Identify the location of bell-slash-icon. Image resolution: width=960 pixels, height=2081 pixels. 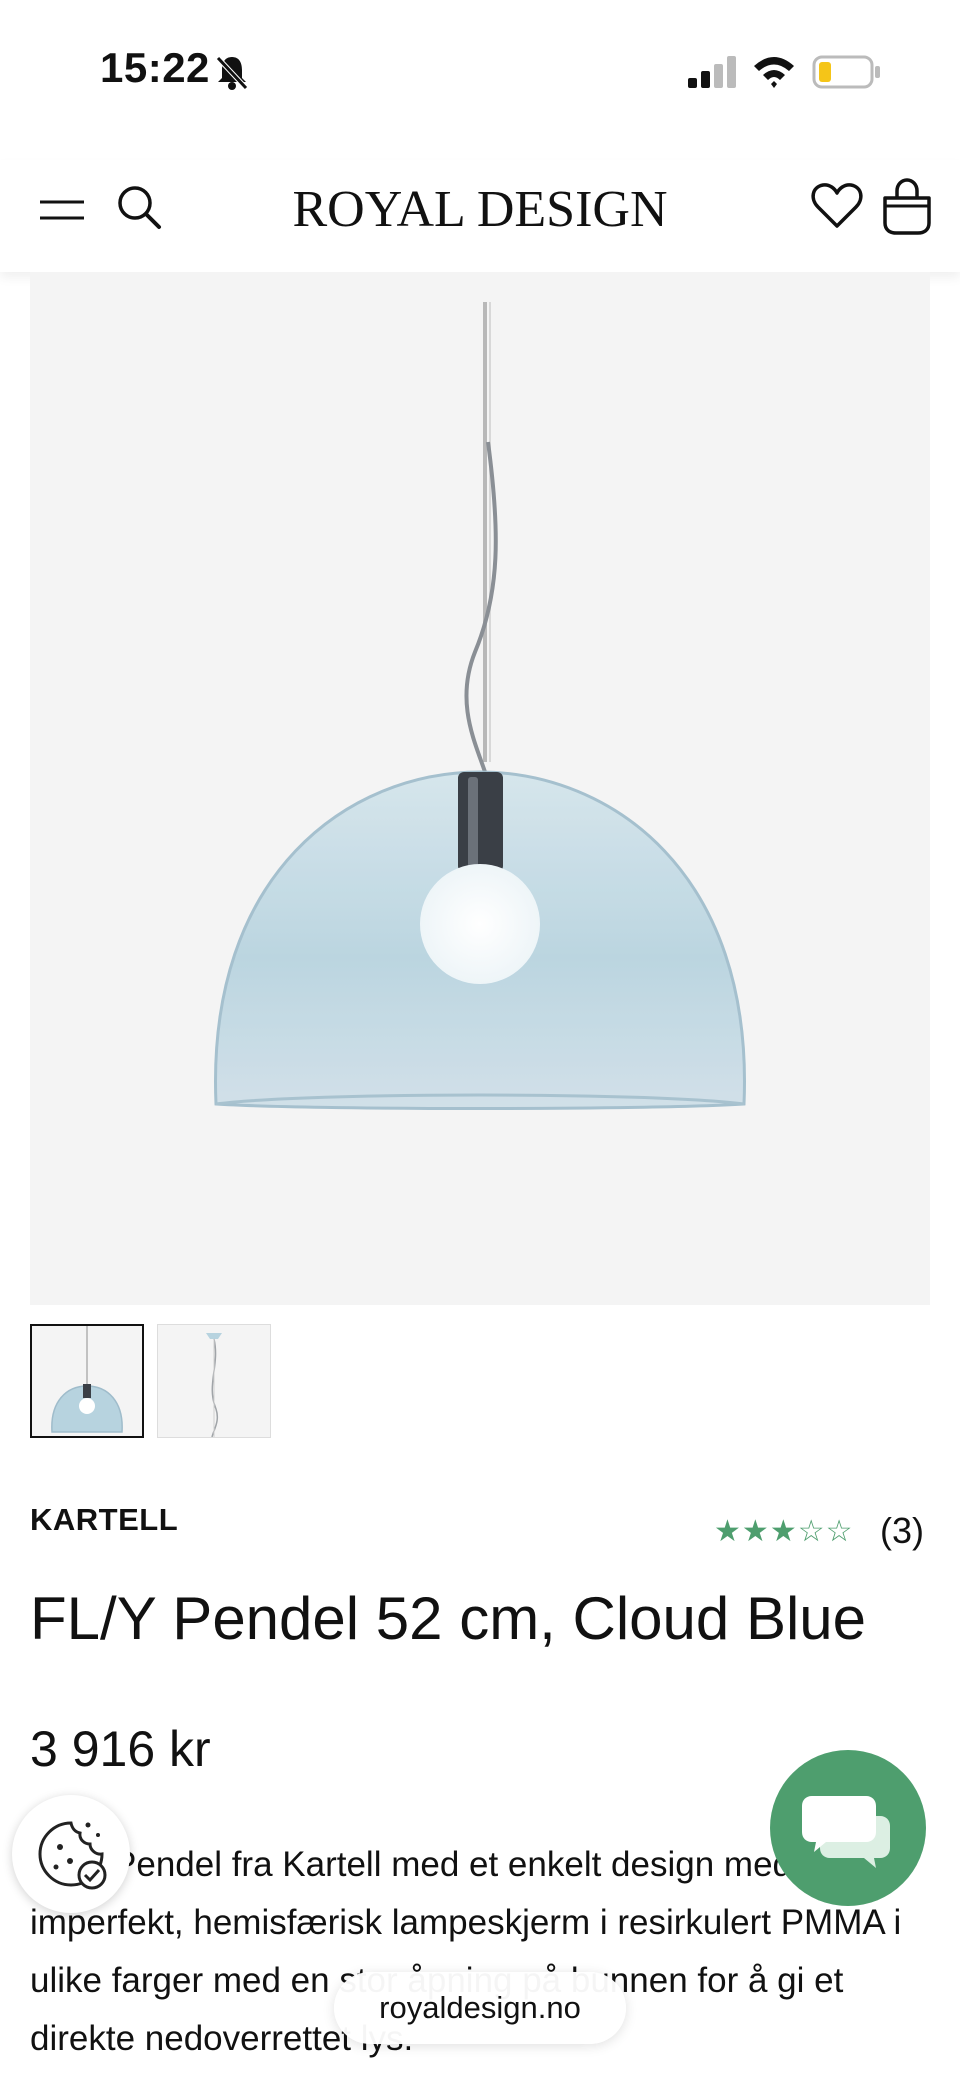
(232, 73).